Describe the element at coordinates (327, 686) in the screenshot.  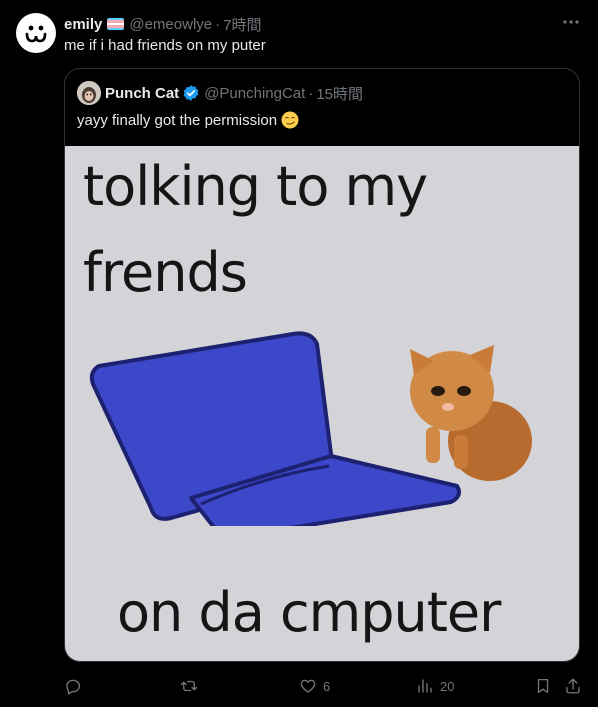
I see `like-count: 6` at that location.